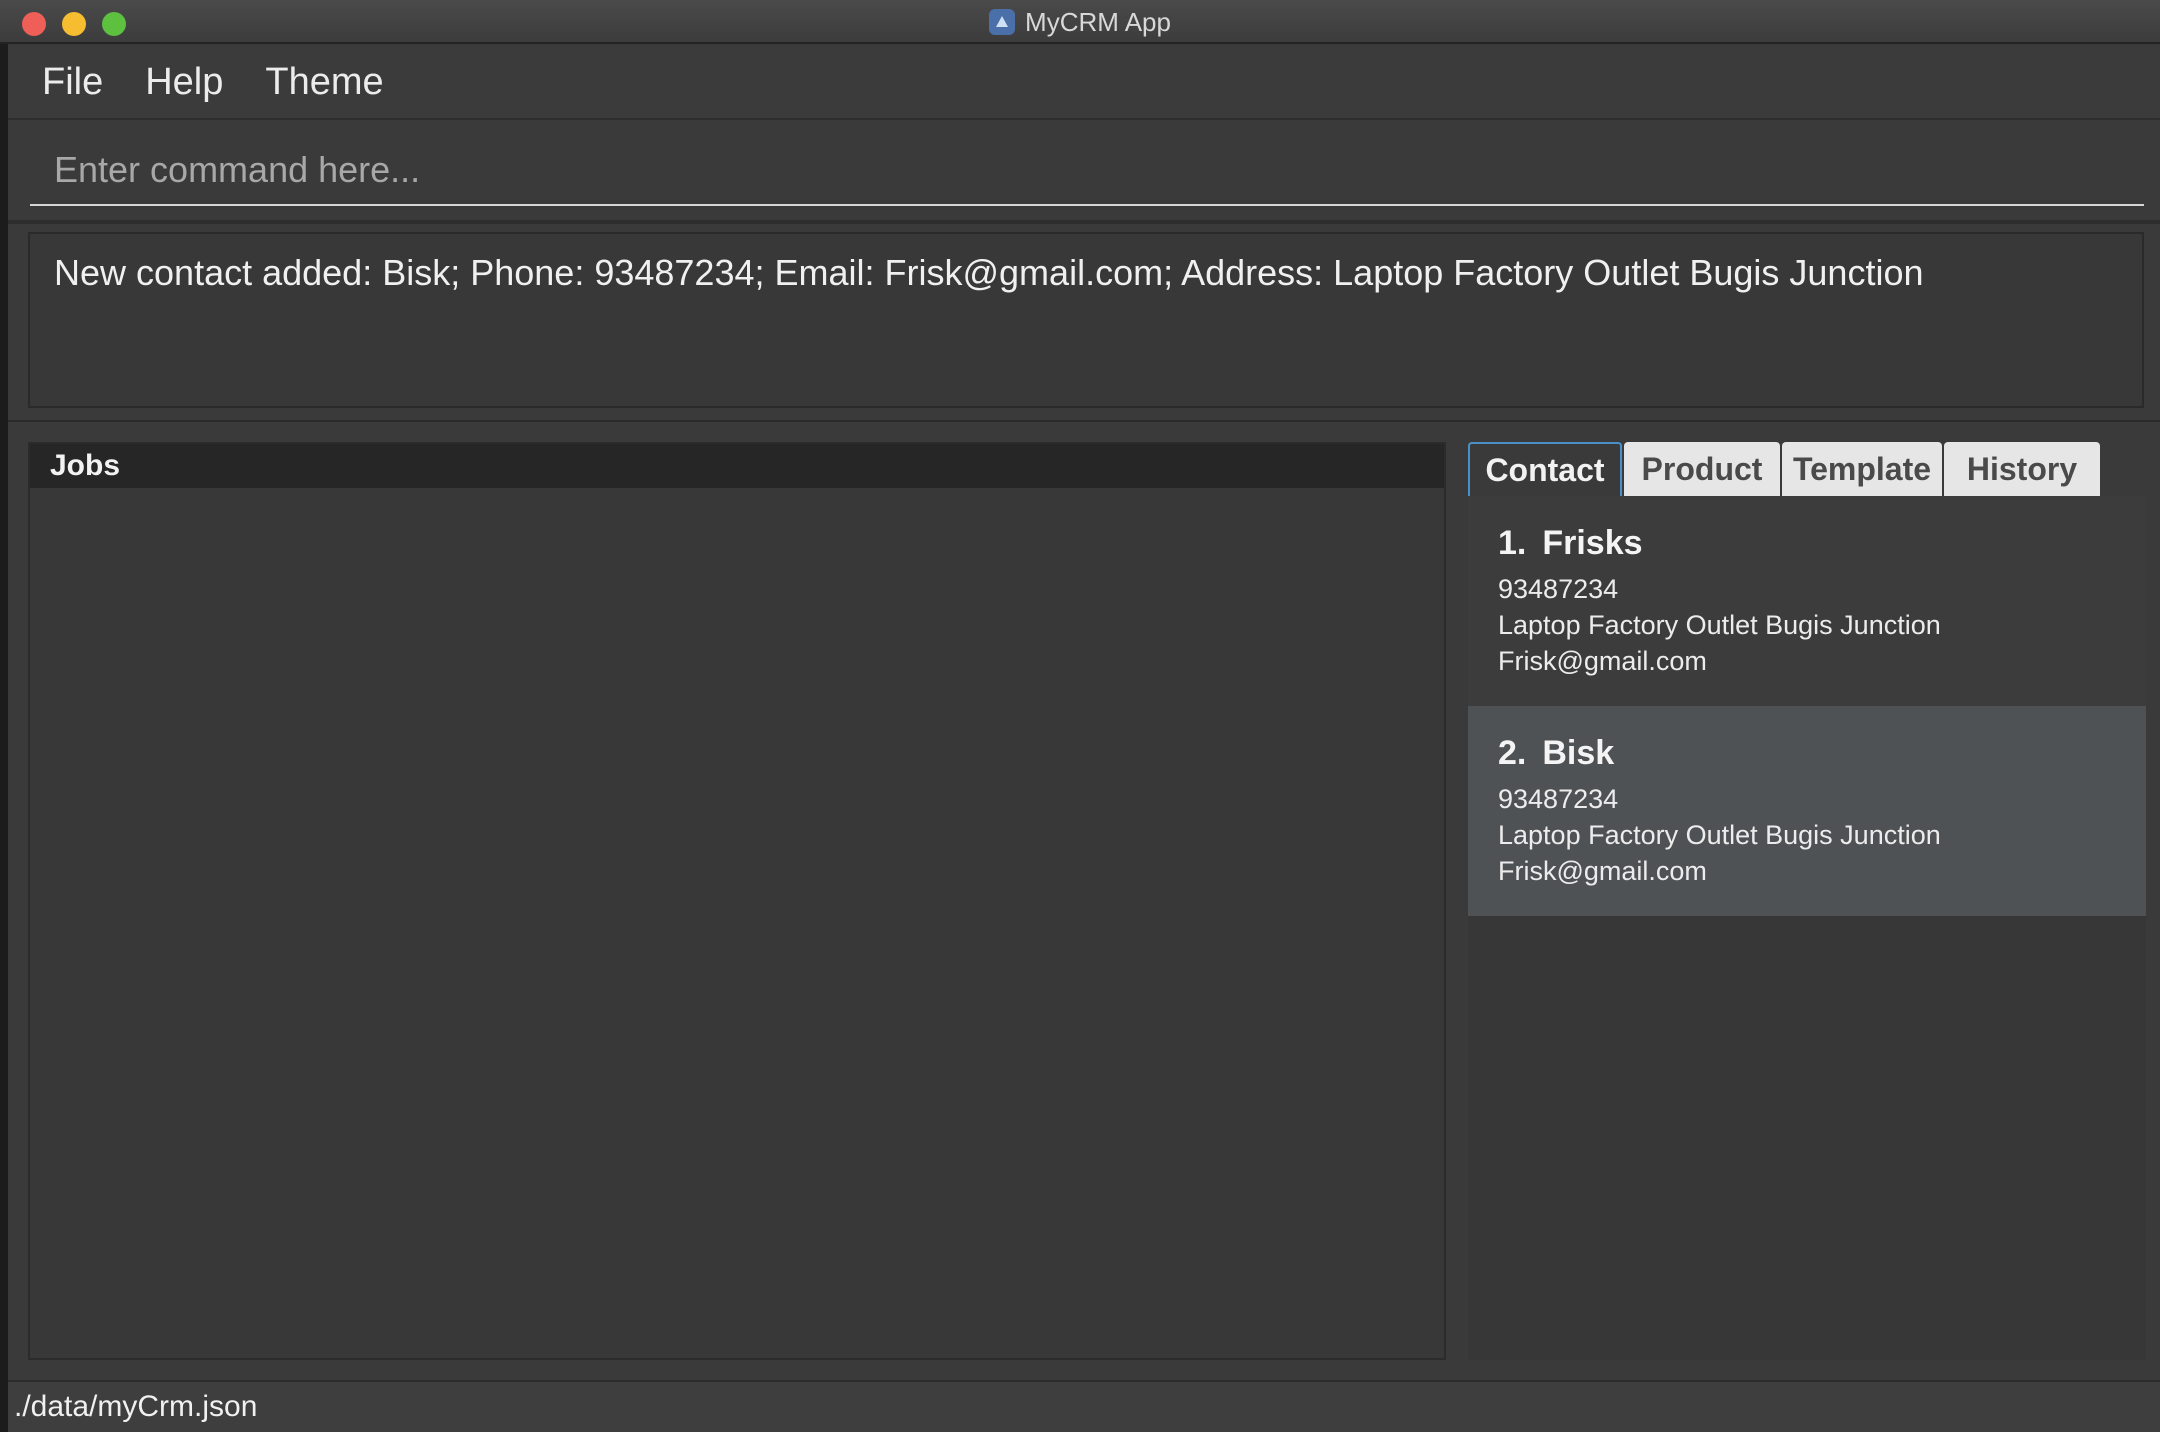 The width and height of the screenshot is (2160, 1432). I want to click on tab-contact: Contact, so click(1545, 469).